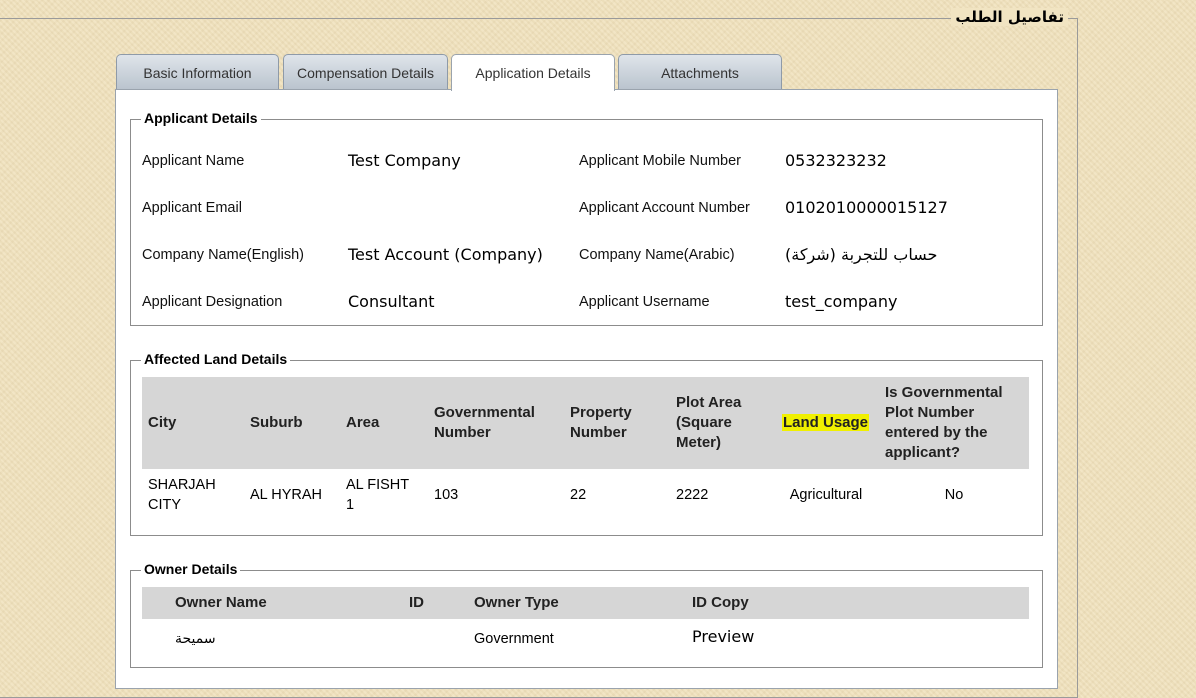 This screenshot has height=698, width=1196. I want to click on applicant-username-label: Applicant Username, so click(644, 302).